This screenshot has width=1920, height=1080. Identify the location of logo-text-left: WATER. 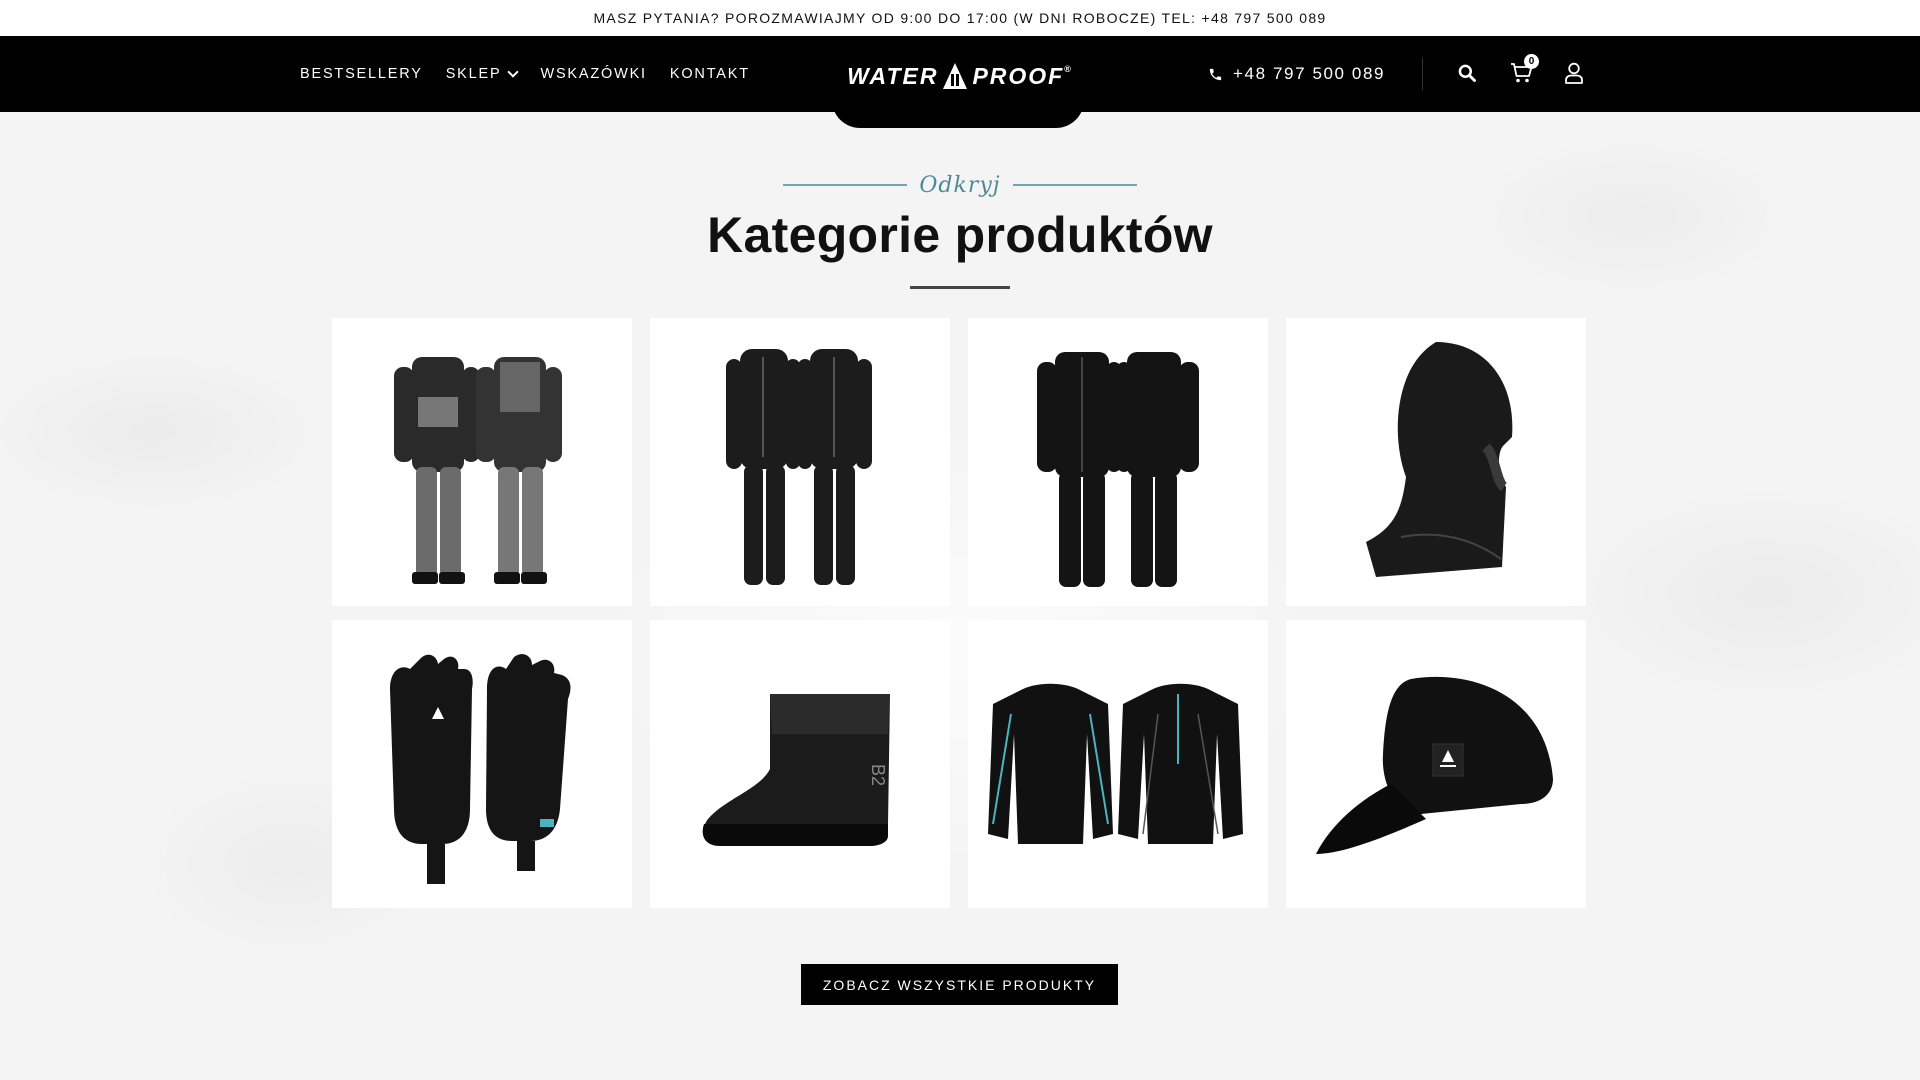
(893, 75).